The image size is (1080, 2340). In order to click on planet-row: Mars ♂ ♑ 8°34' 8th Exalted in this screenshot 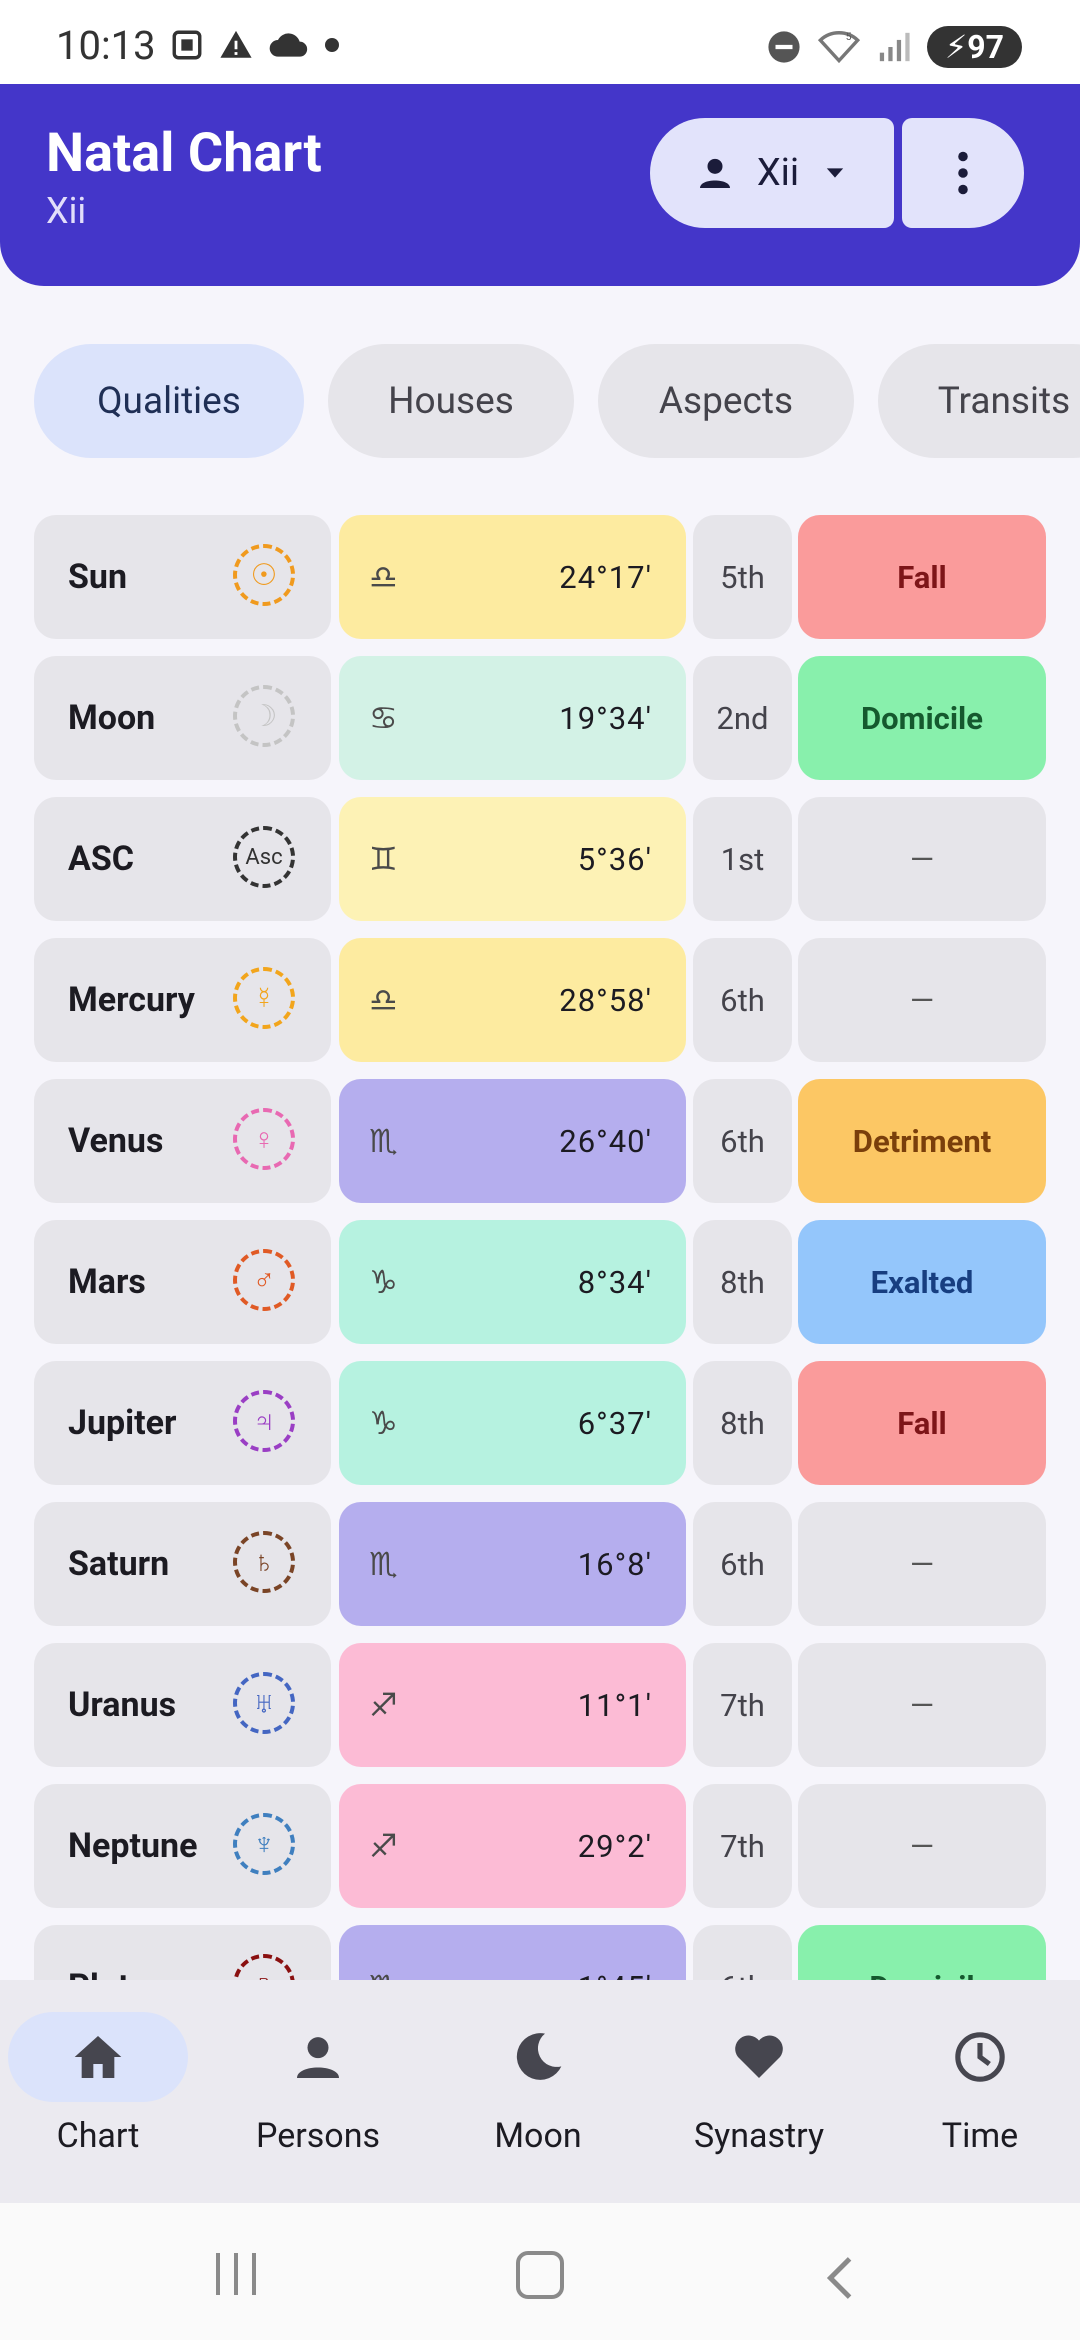, I will do `click(540, 1282)`.